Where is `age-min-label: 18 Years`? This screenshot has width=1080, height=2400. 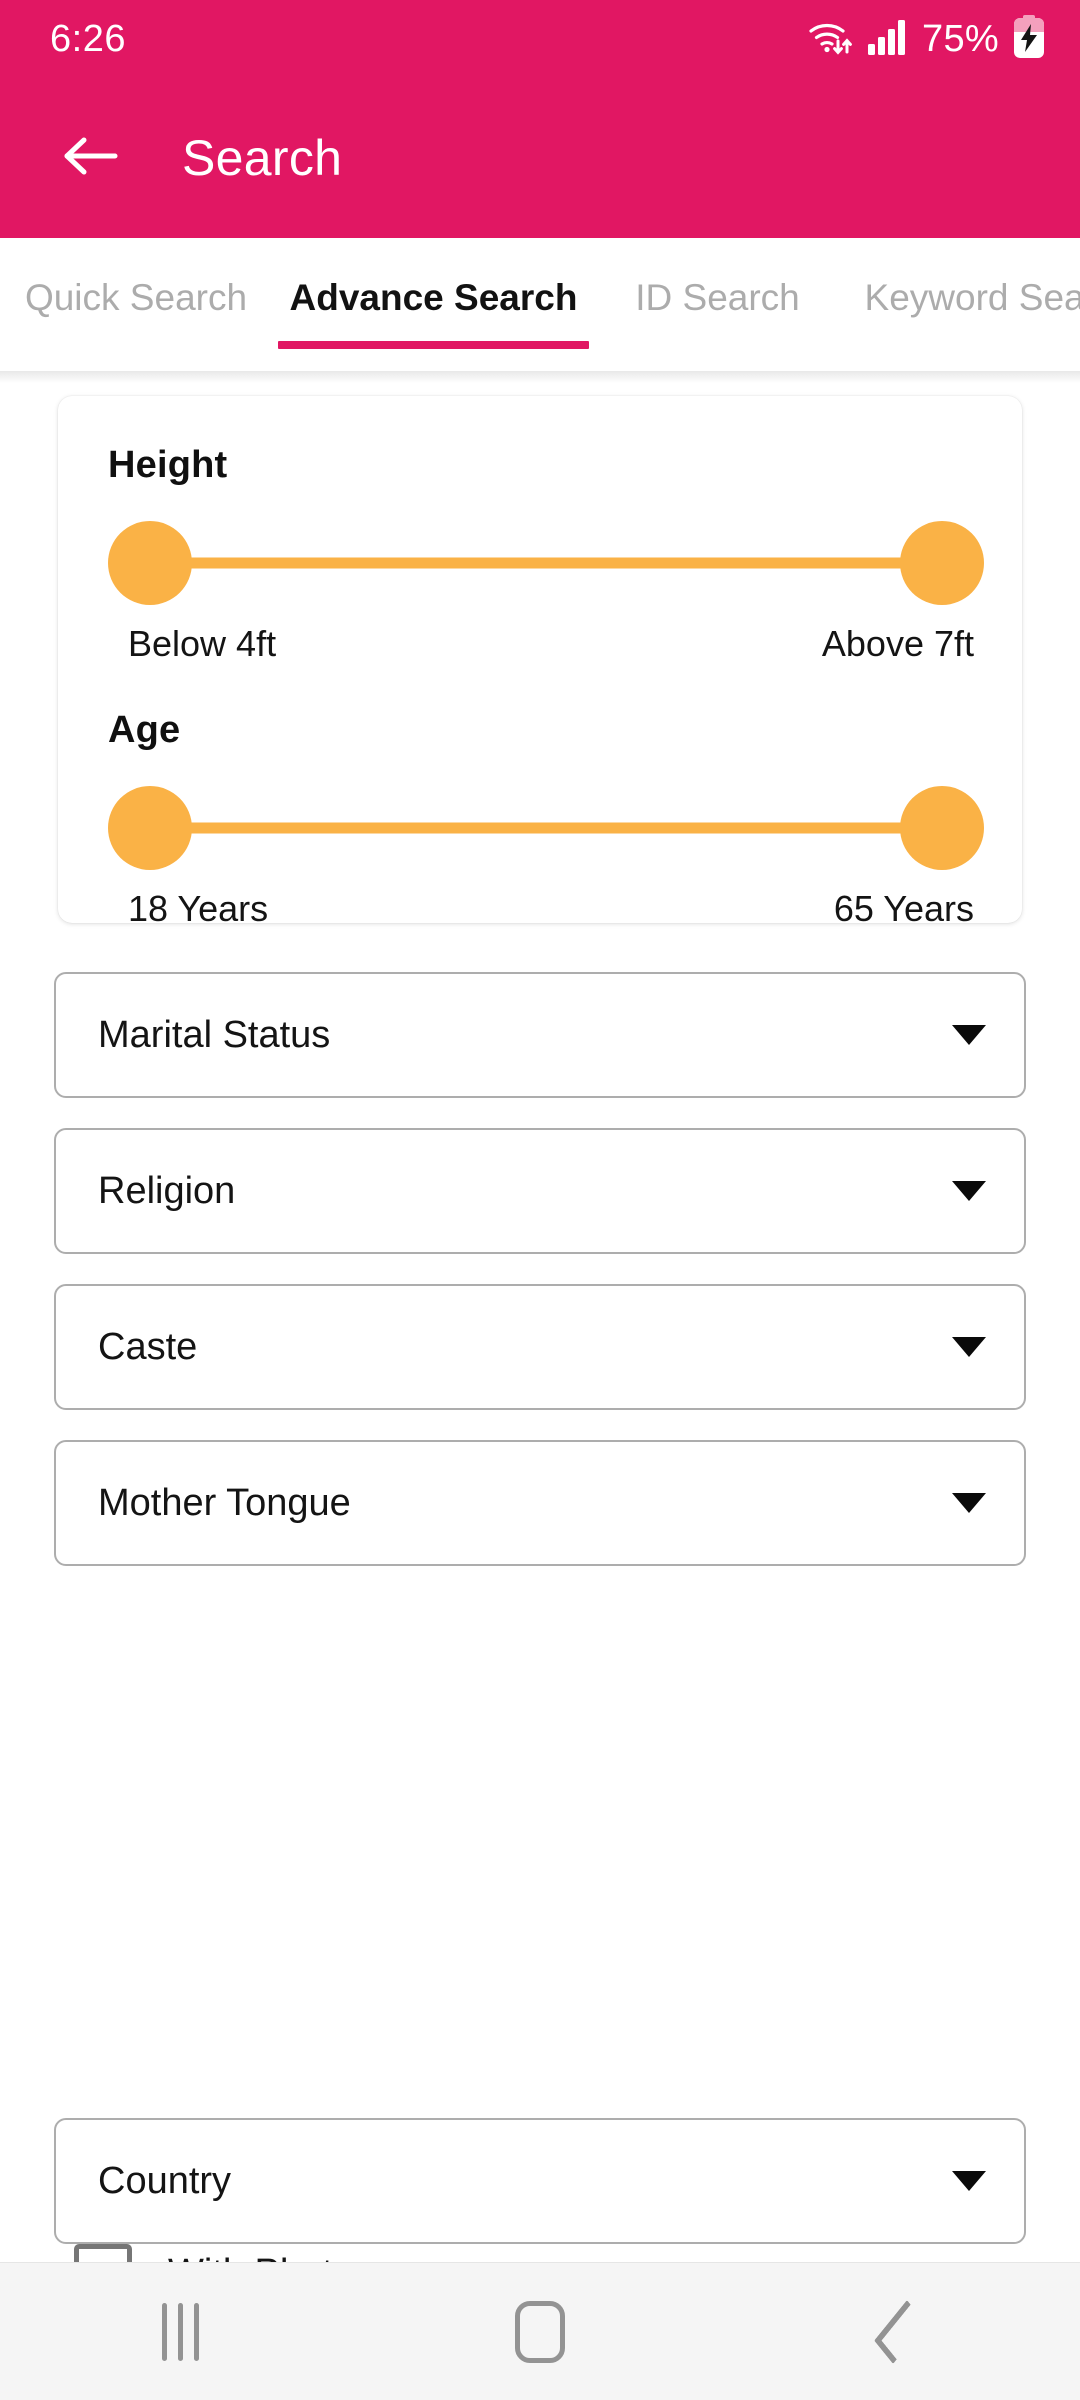 age-min-label: 18 Years is located at coordinates (198, 908).